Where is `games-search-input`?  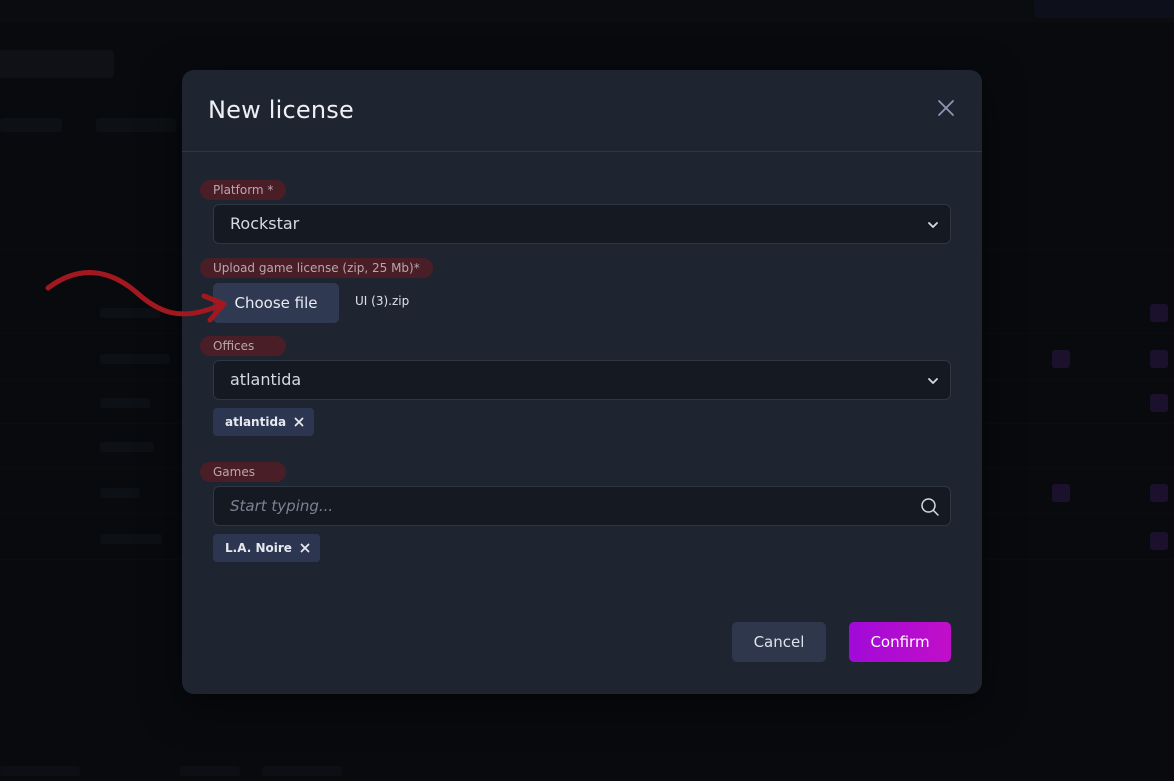
games-search-input is located at coordinates (570, 506).